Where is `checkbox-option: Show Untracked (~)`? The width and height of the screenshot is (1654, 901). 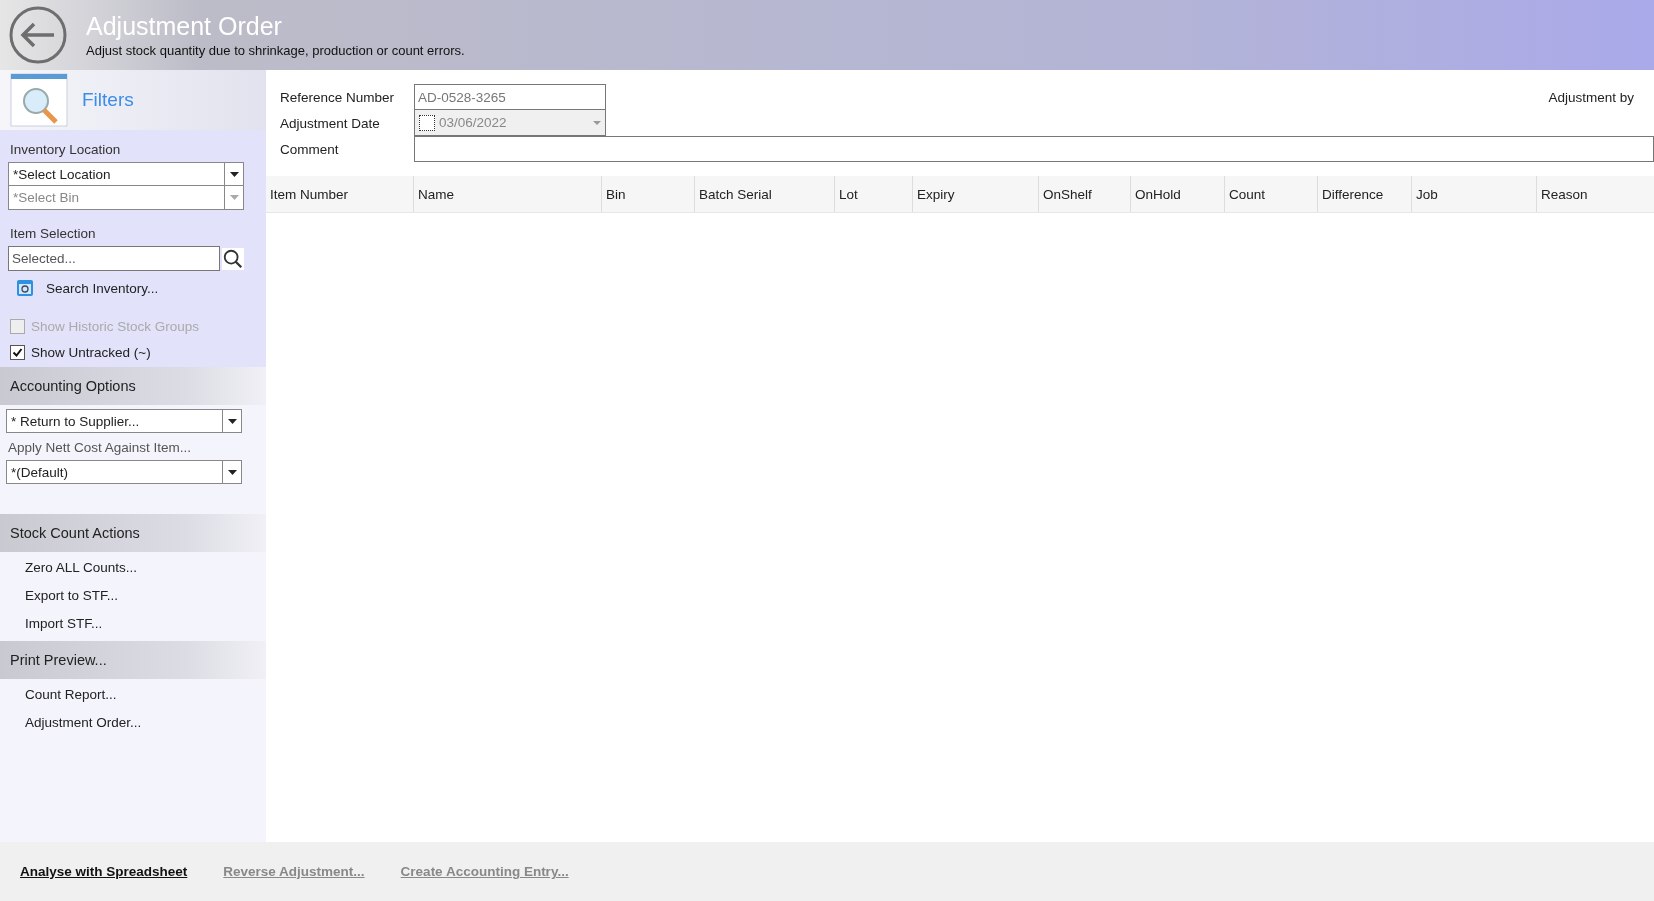
checkbox-option: Show Untracked (~) is located at coordinates (134, 352).